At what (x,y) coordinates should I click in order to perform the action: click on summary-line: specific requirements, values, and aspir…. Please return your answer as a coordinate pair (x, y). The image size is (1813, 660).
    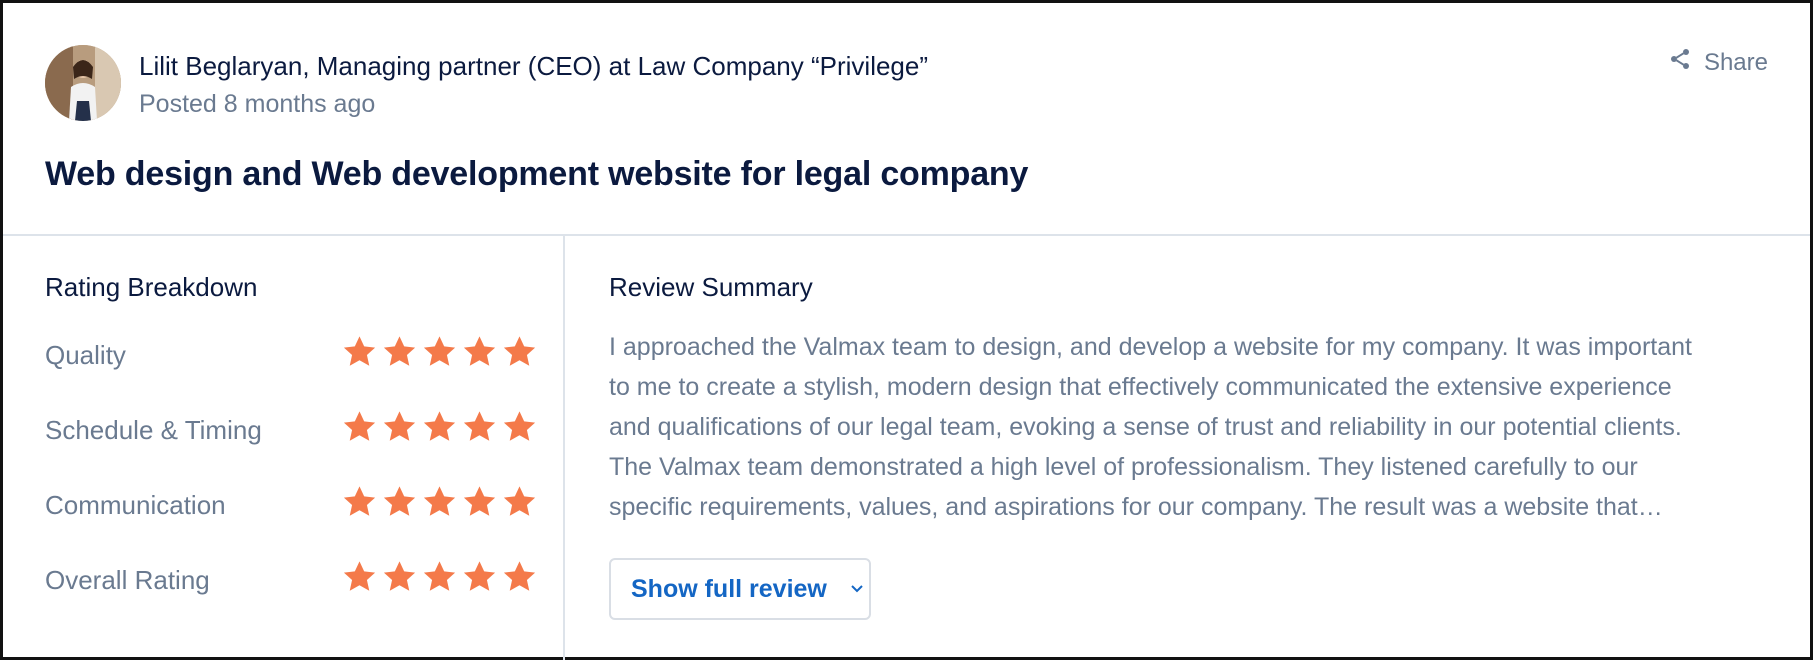
    Looking at the image, I should click on (1136, 507).